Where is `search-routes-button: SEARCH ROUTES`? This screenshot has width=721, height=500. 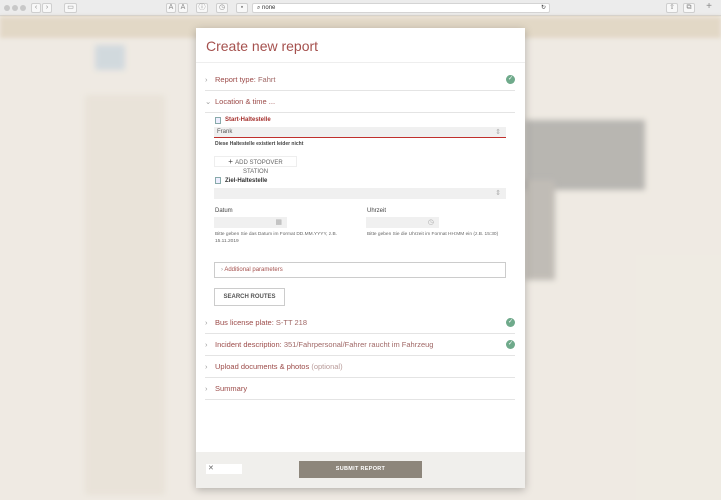 search-routes-button: SEARCH ROUTES is located at coordinates (249, 297).